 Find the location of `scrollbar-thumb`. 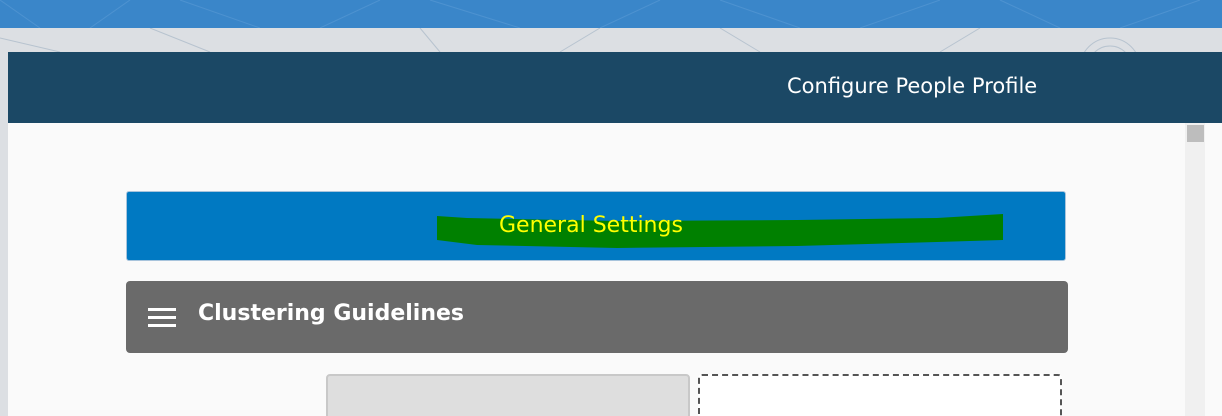

scrollbar-thumb is located at coordinates (1195, 133).